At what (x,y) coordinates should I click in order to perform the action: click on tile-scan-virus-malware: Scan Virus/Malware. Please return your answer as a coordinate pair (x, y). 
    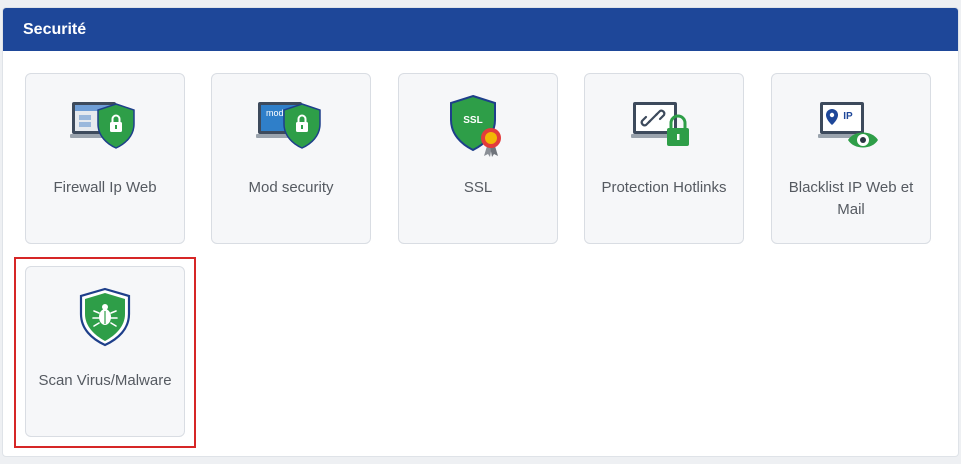
    Looking at the image, I should click on (105, 351).